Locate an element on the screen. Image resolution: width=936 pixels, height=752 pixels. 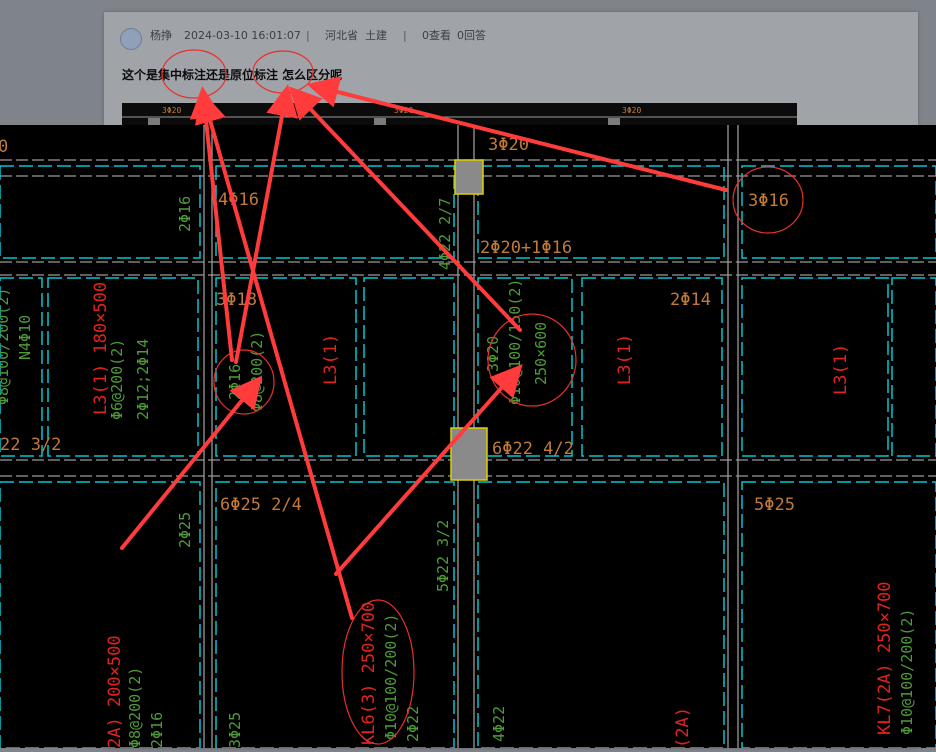
rebar-label: 250×600 is located at coordinates (541, 353).